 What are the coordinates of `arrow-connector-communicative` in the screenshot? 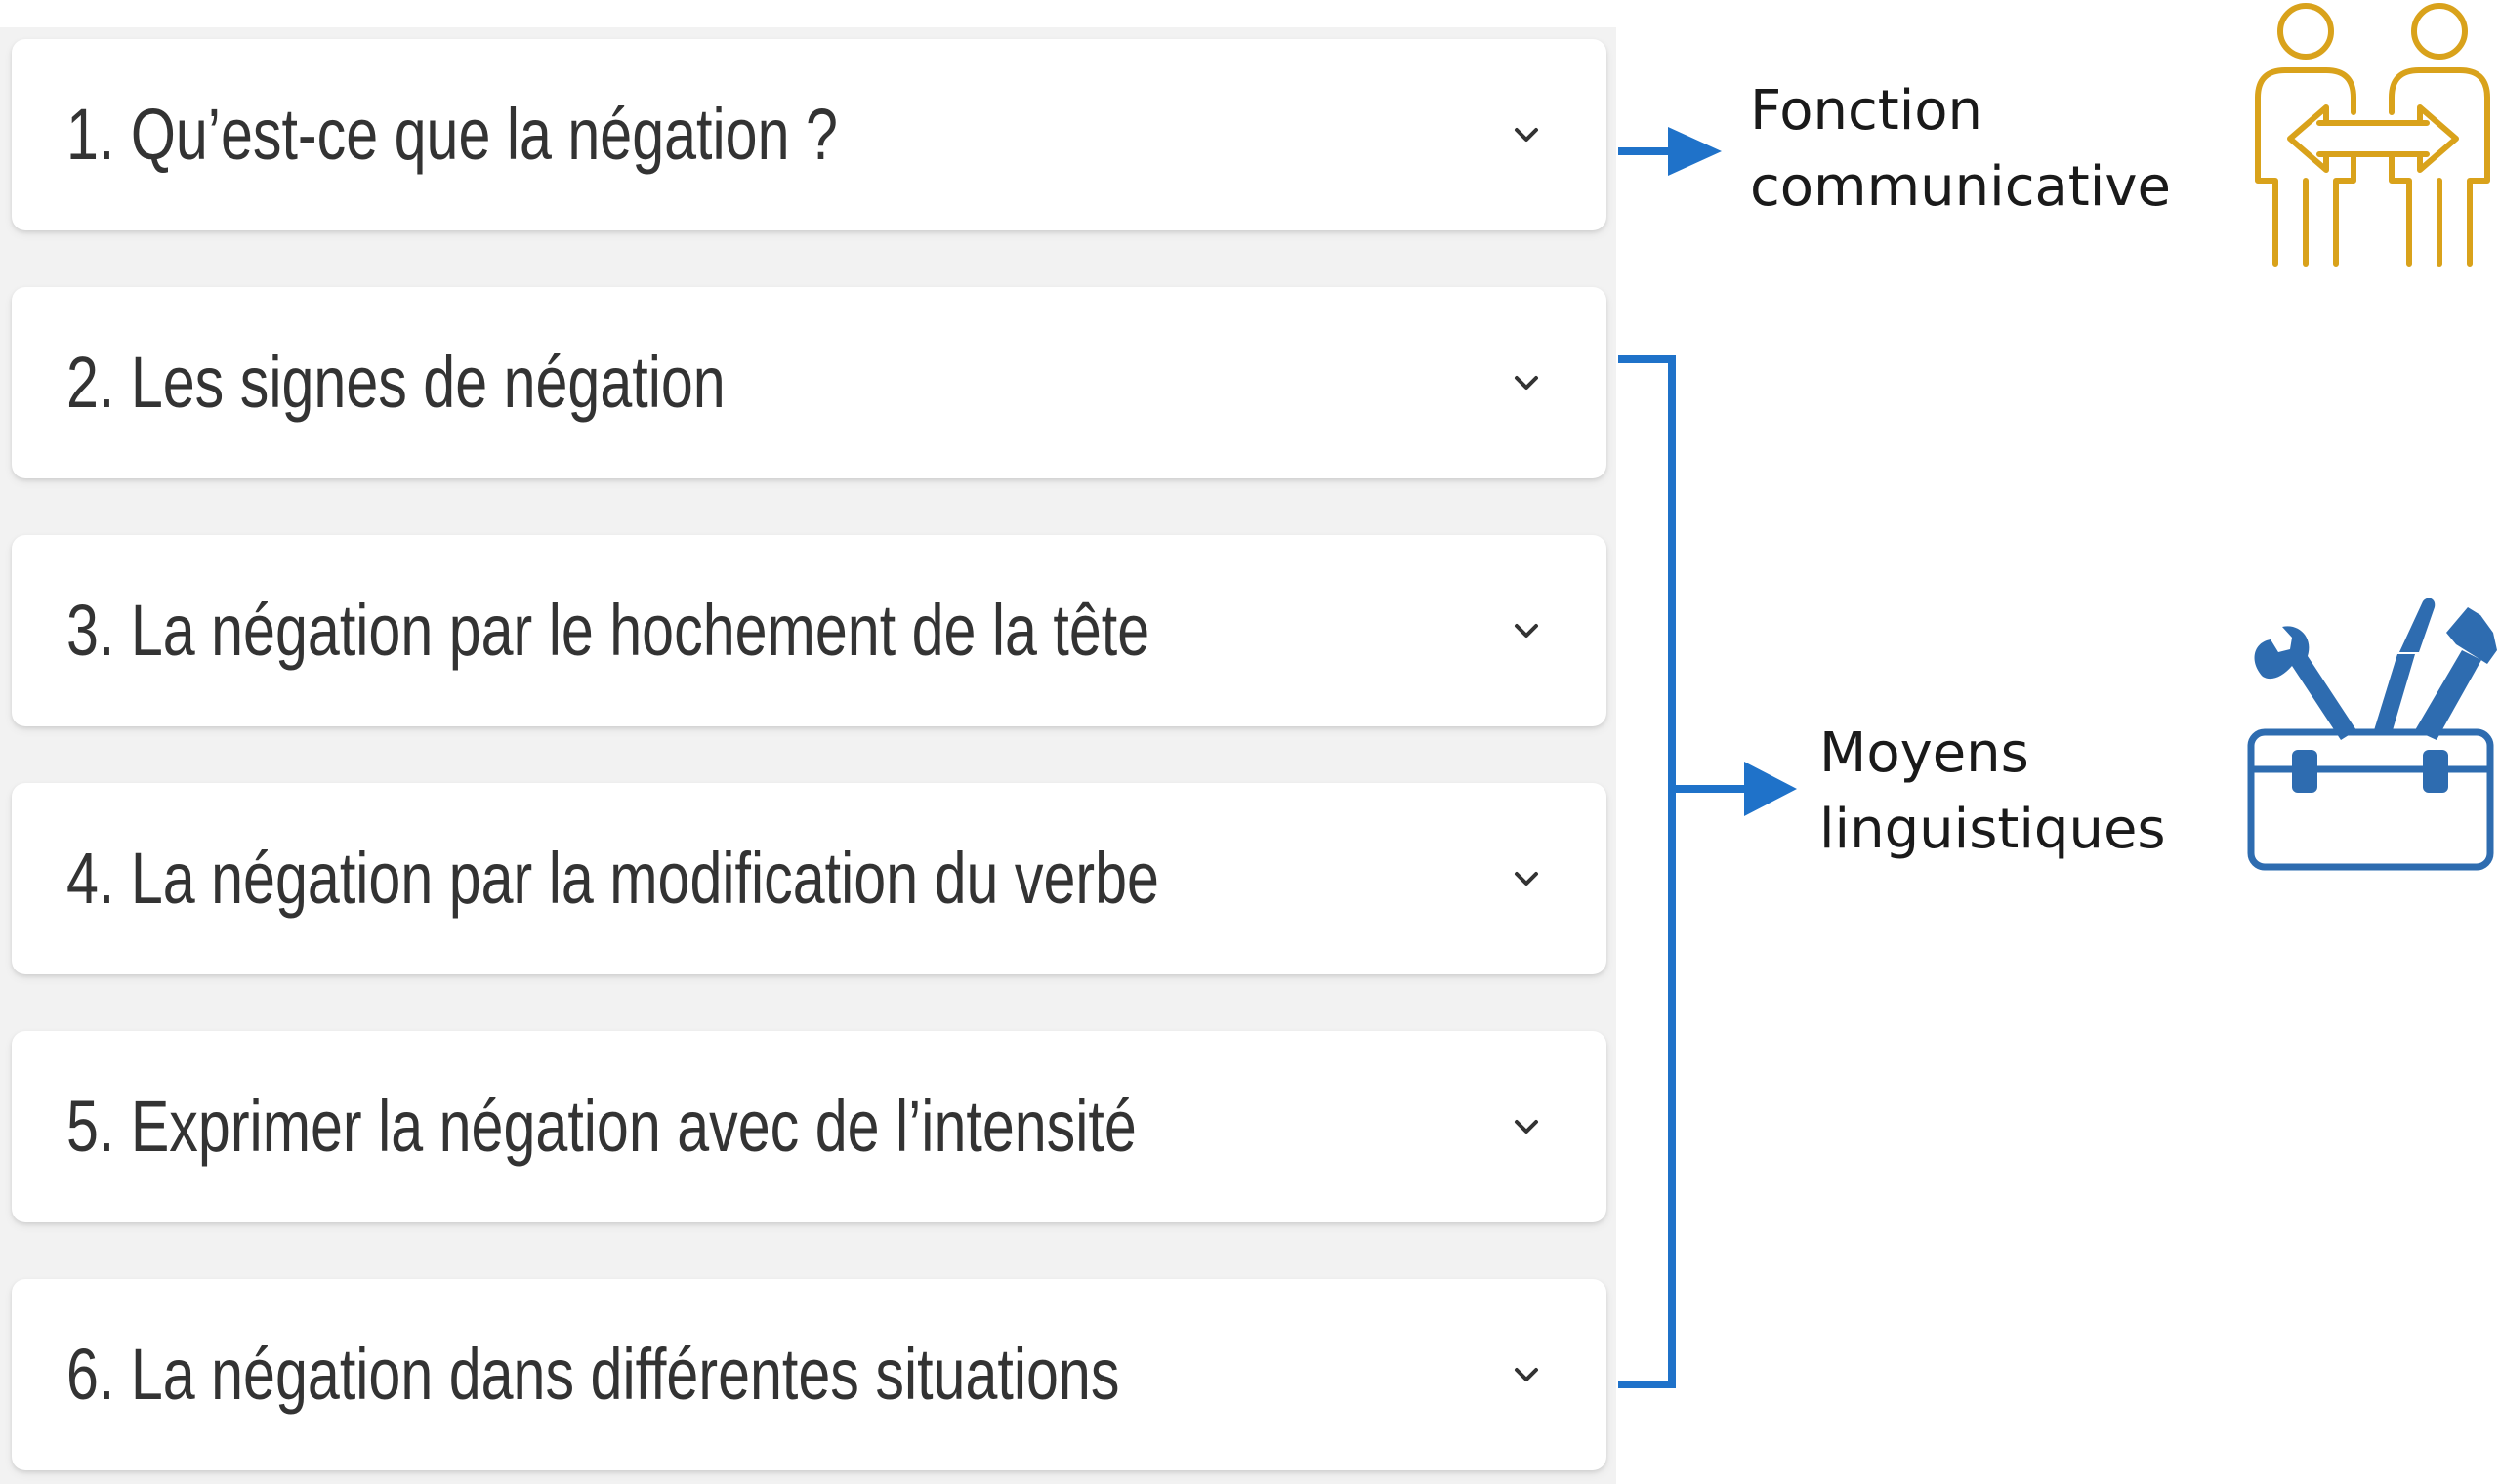 It's located at (1670, 152).